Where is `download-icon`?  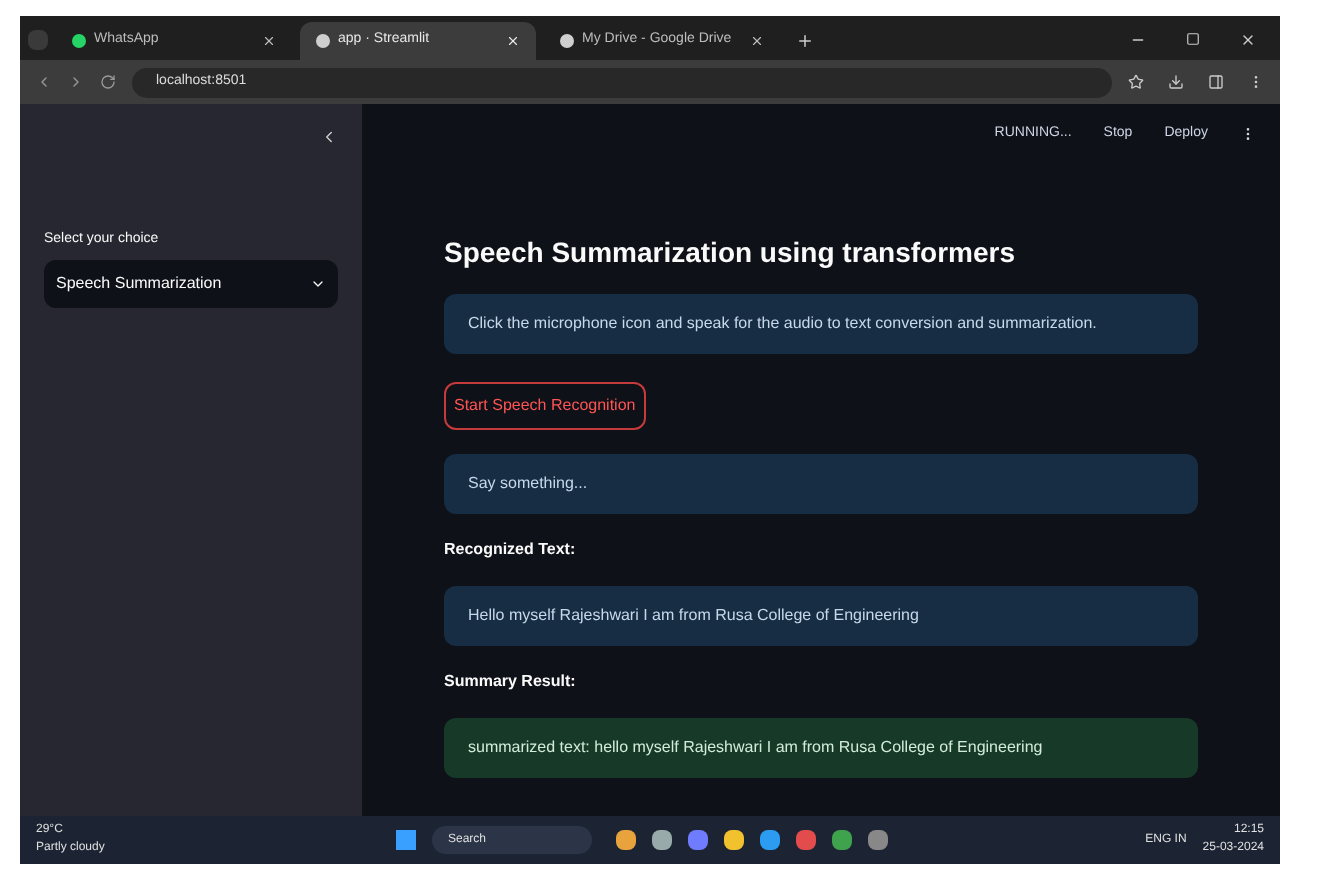
download-icon is located at coordinates (1176, 82).